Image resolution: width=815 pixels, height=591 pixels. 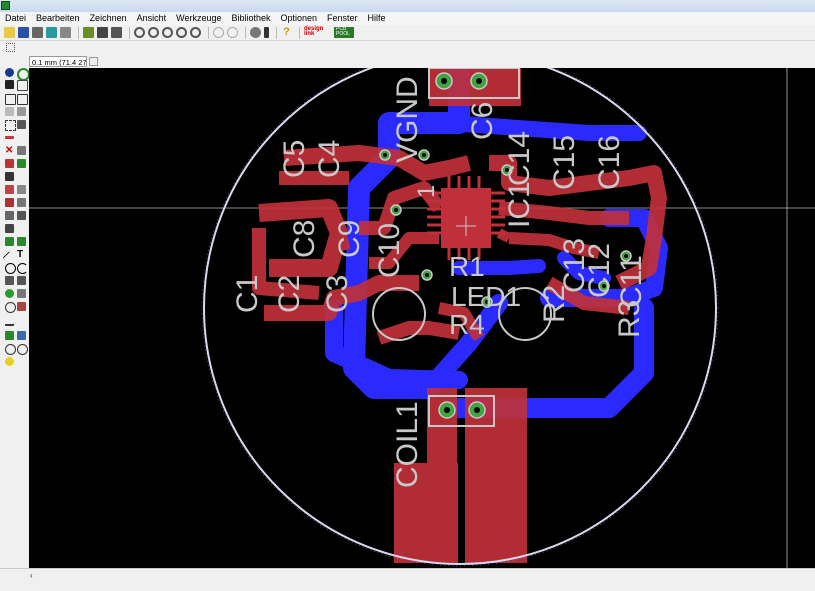 What do you see at coordinates (9, 189) in the screenshot?
I see `value-icon` at bounding box center [9, 189].